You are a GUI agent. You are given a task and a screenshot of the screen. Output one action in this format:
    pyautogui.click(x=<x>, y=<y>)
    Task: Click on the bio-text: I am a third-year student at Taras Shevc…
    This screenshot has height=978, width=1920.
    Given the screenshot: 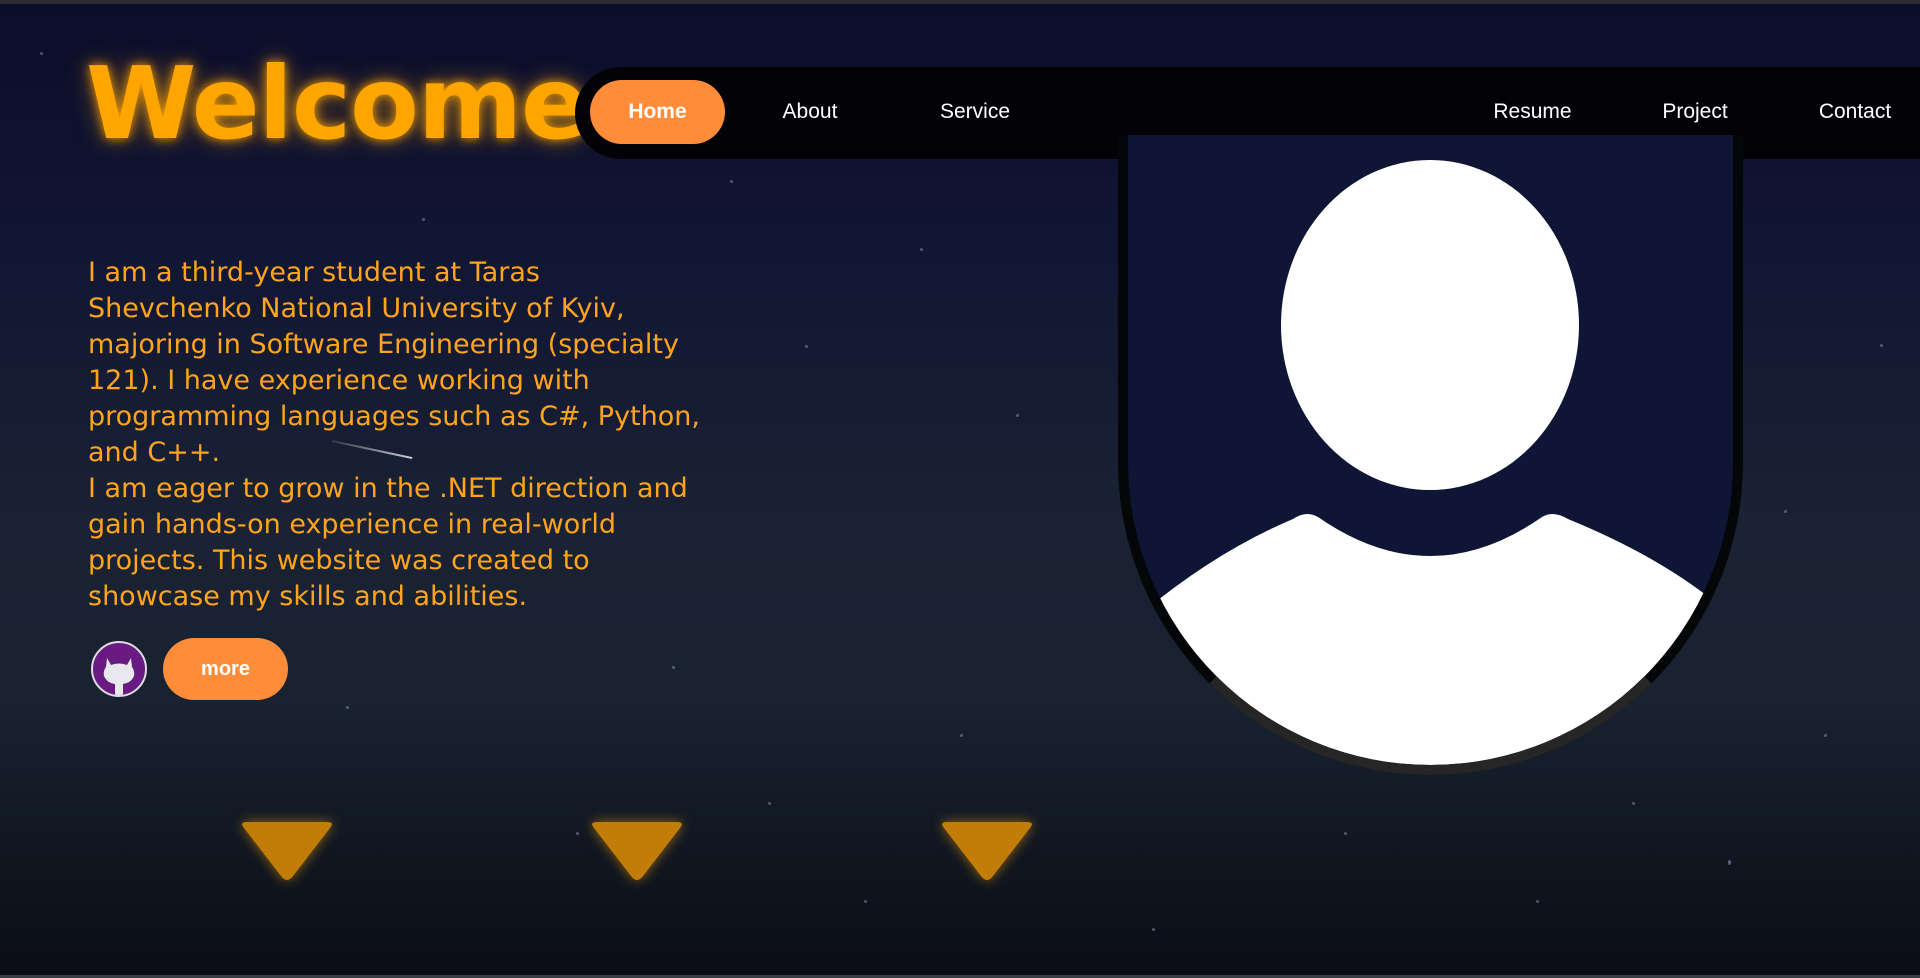 What is the action you would take?
    pyautogui.click(x=398, y=435)
    